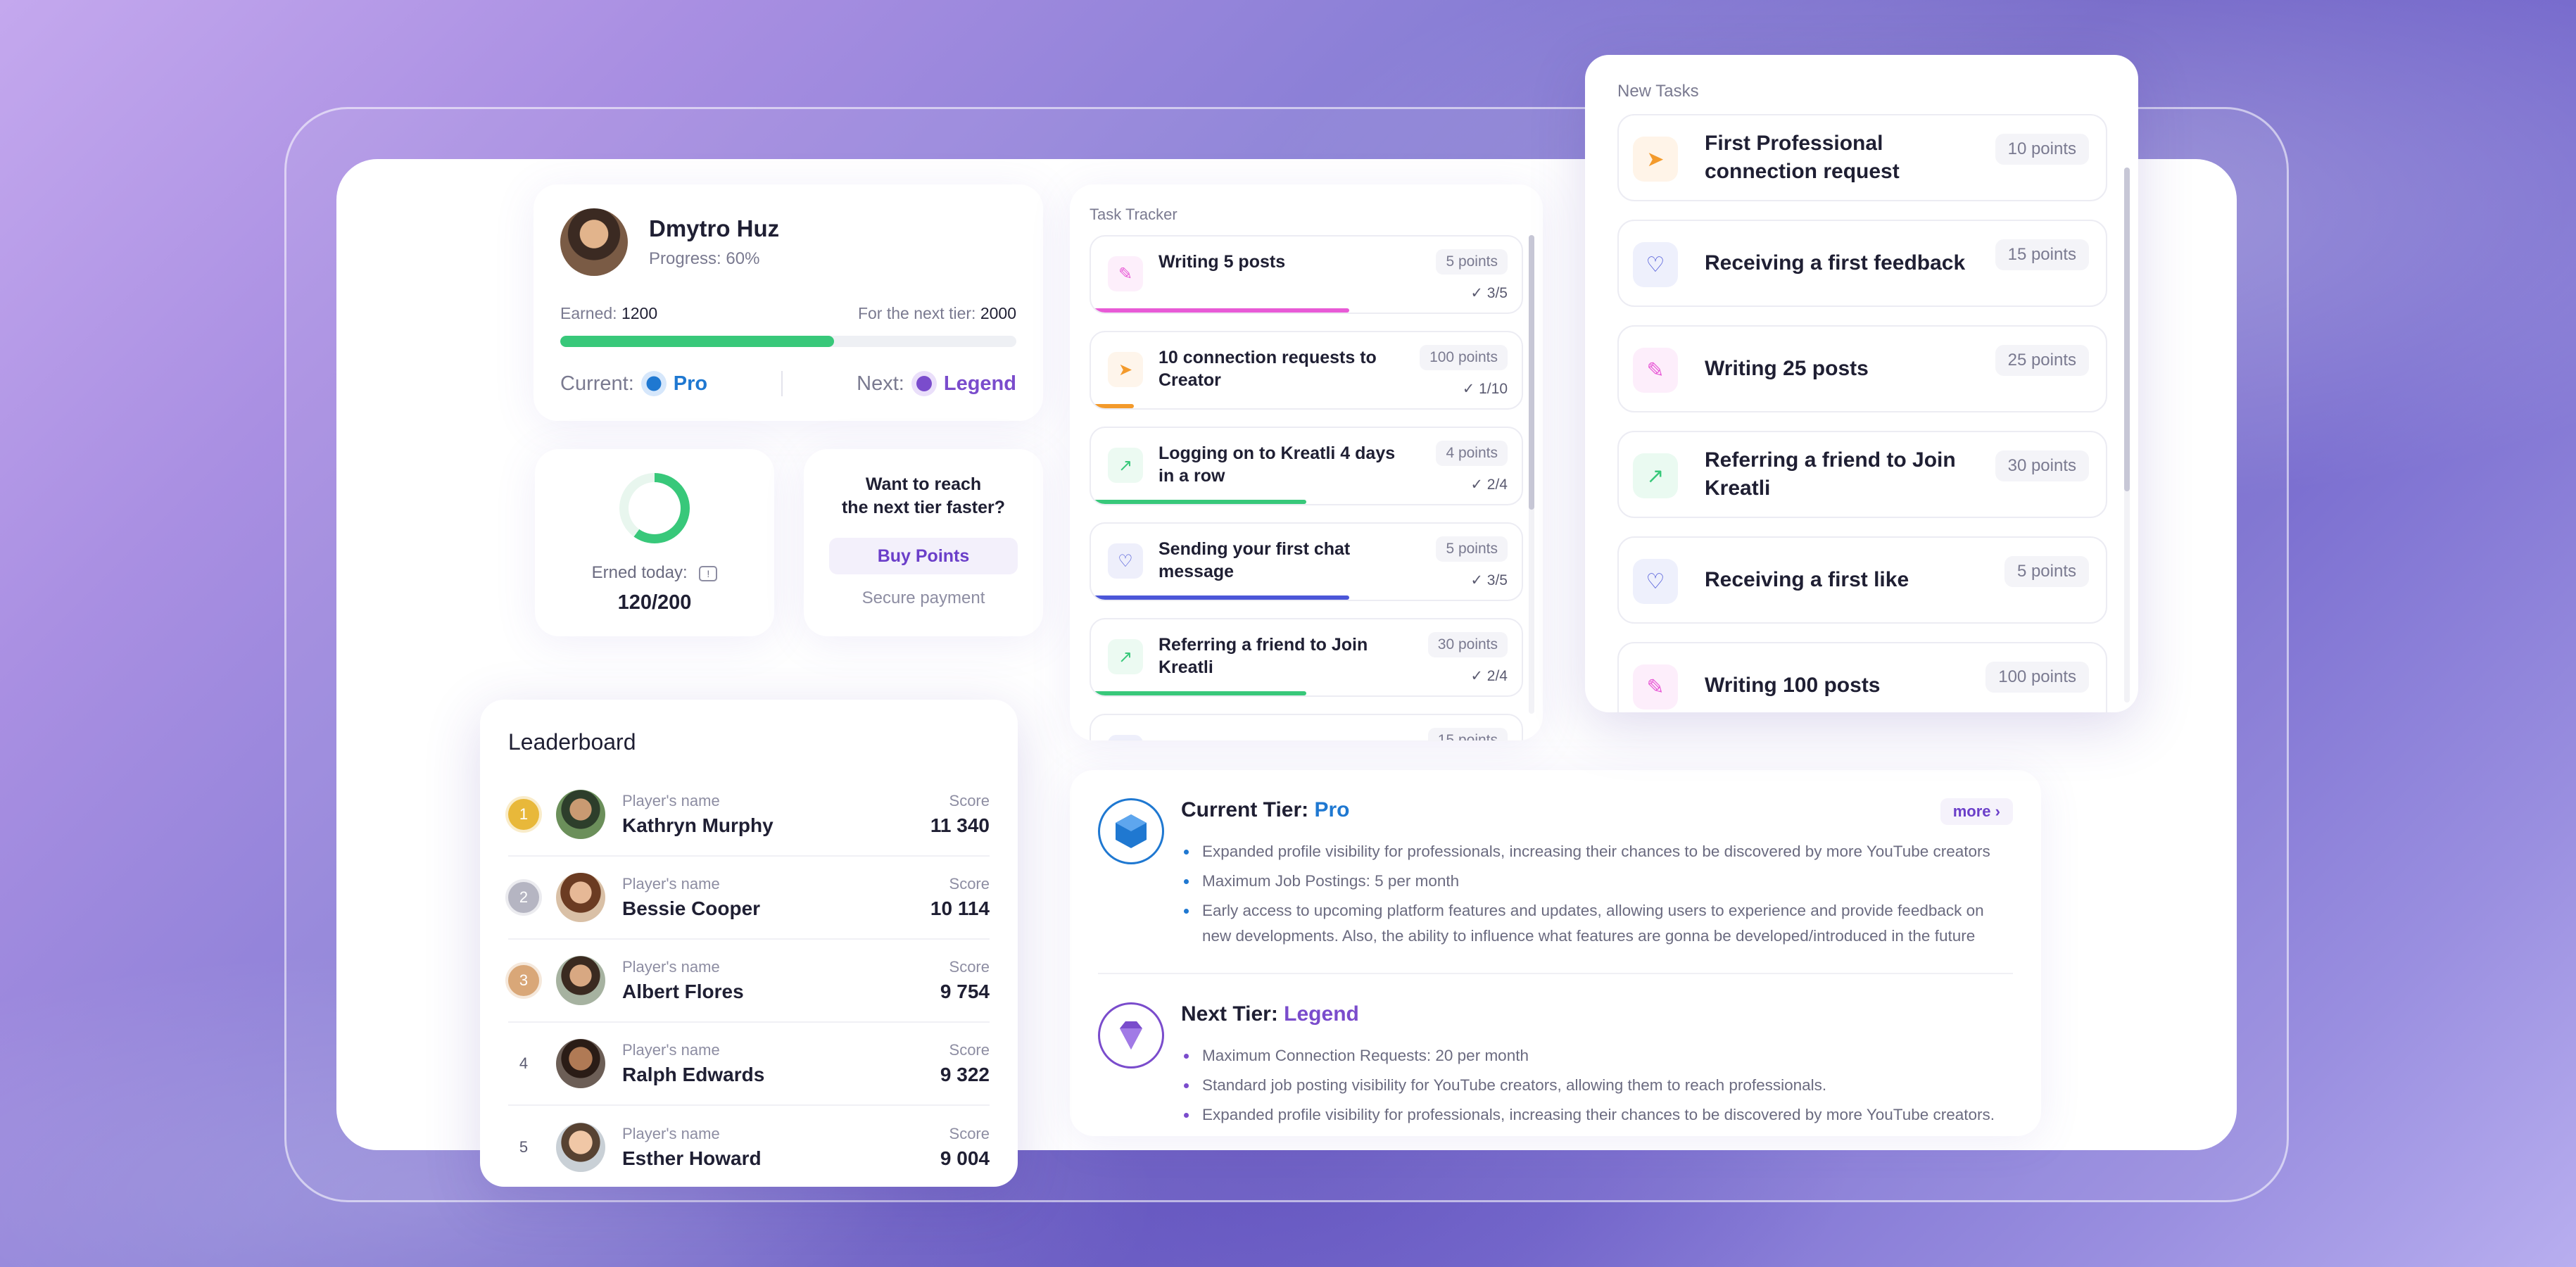 Image resolution: width=2576 pixels, height=1267 pixels. I want to click on score-value: 11 340, so click(960, 825).